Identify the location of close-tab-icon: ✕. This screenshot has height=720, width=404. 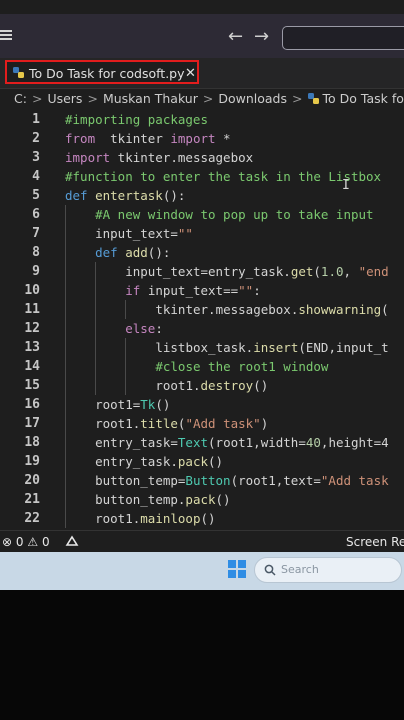
(190, 74).